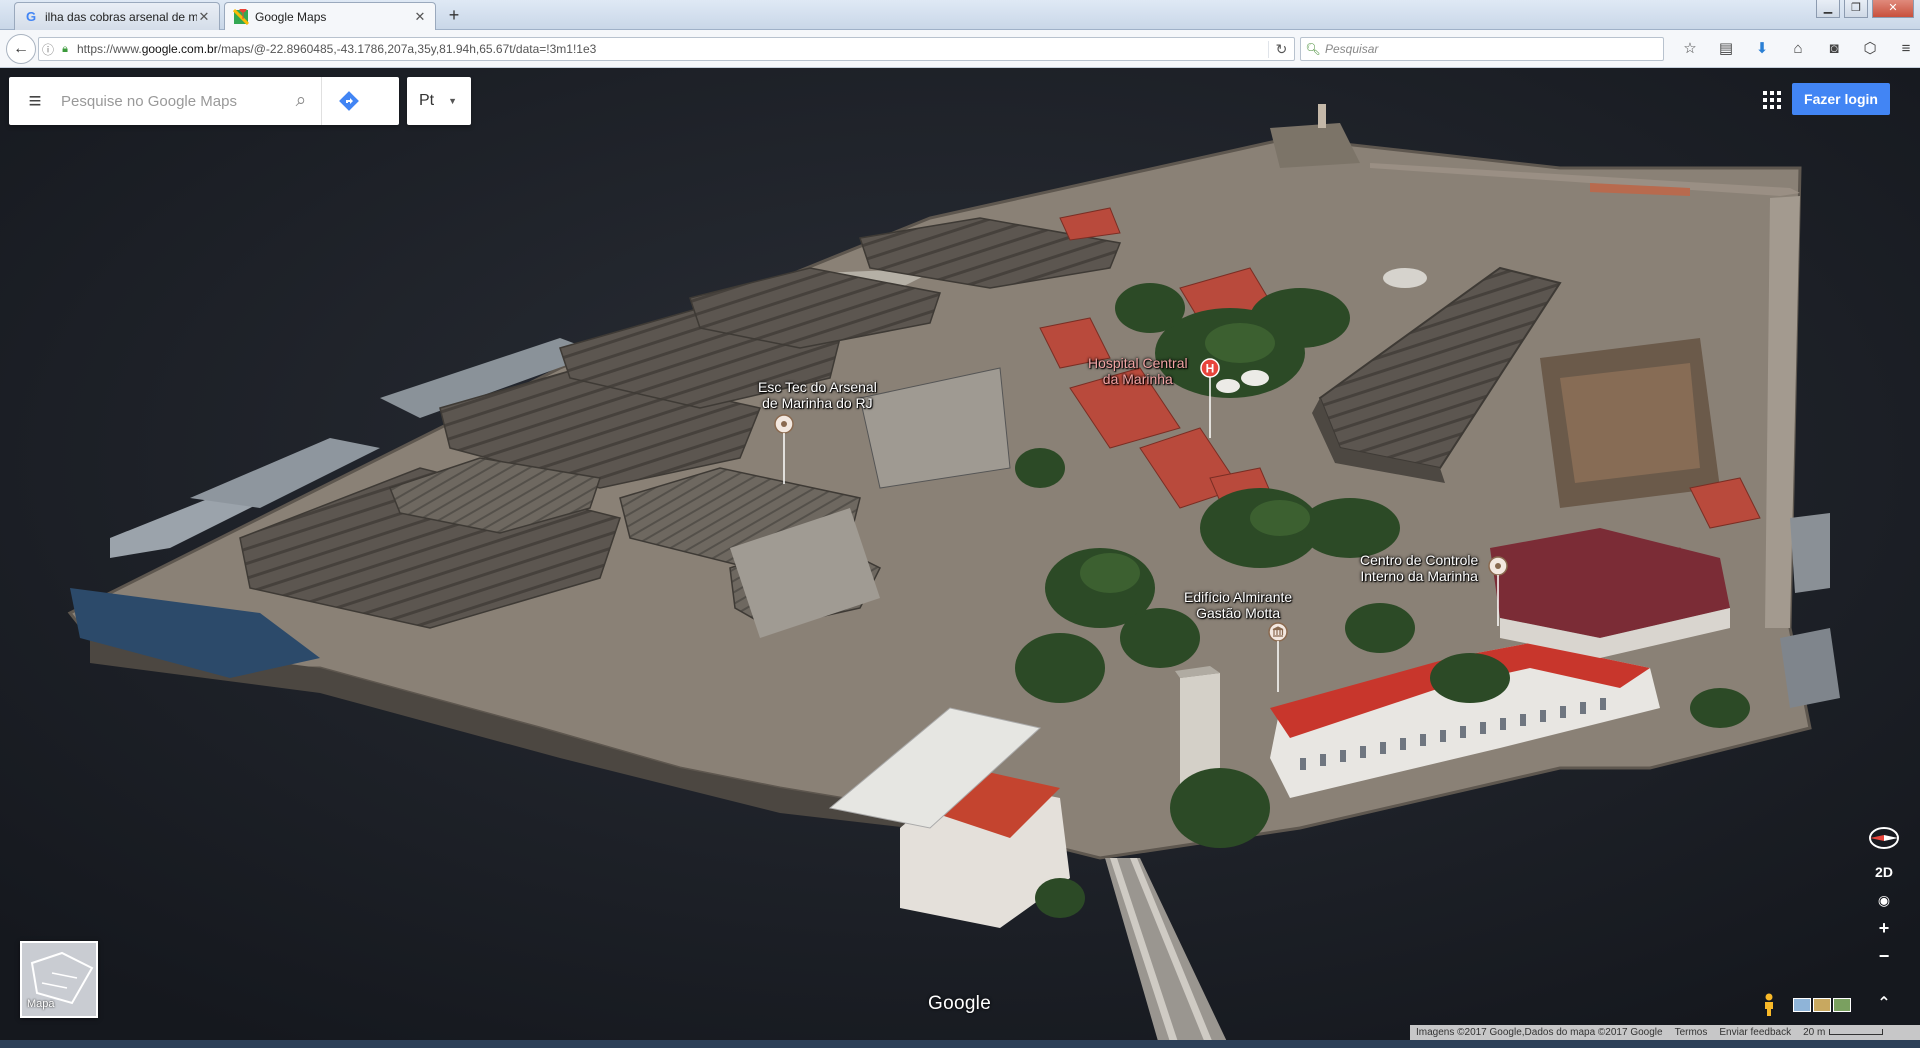  I want to click on tab-google-maps: Google Maps ✕, so click(330, 16).